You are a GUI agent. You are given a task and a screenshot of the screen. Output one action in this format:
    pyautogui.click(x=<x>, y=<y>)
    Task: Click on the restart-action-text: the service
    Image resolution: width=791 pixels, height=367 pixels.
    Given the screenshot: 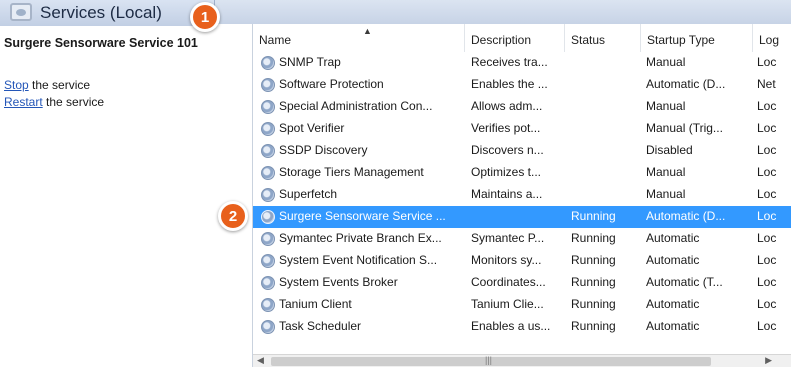 What is the action you would take?
    pyautogui.click(x=73, y=102)
    